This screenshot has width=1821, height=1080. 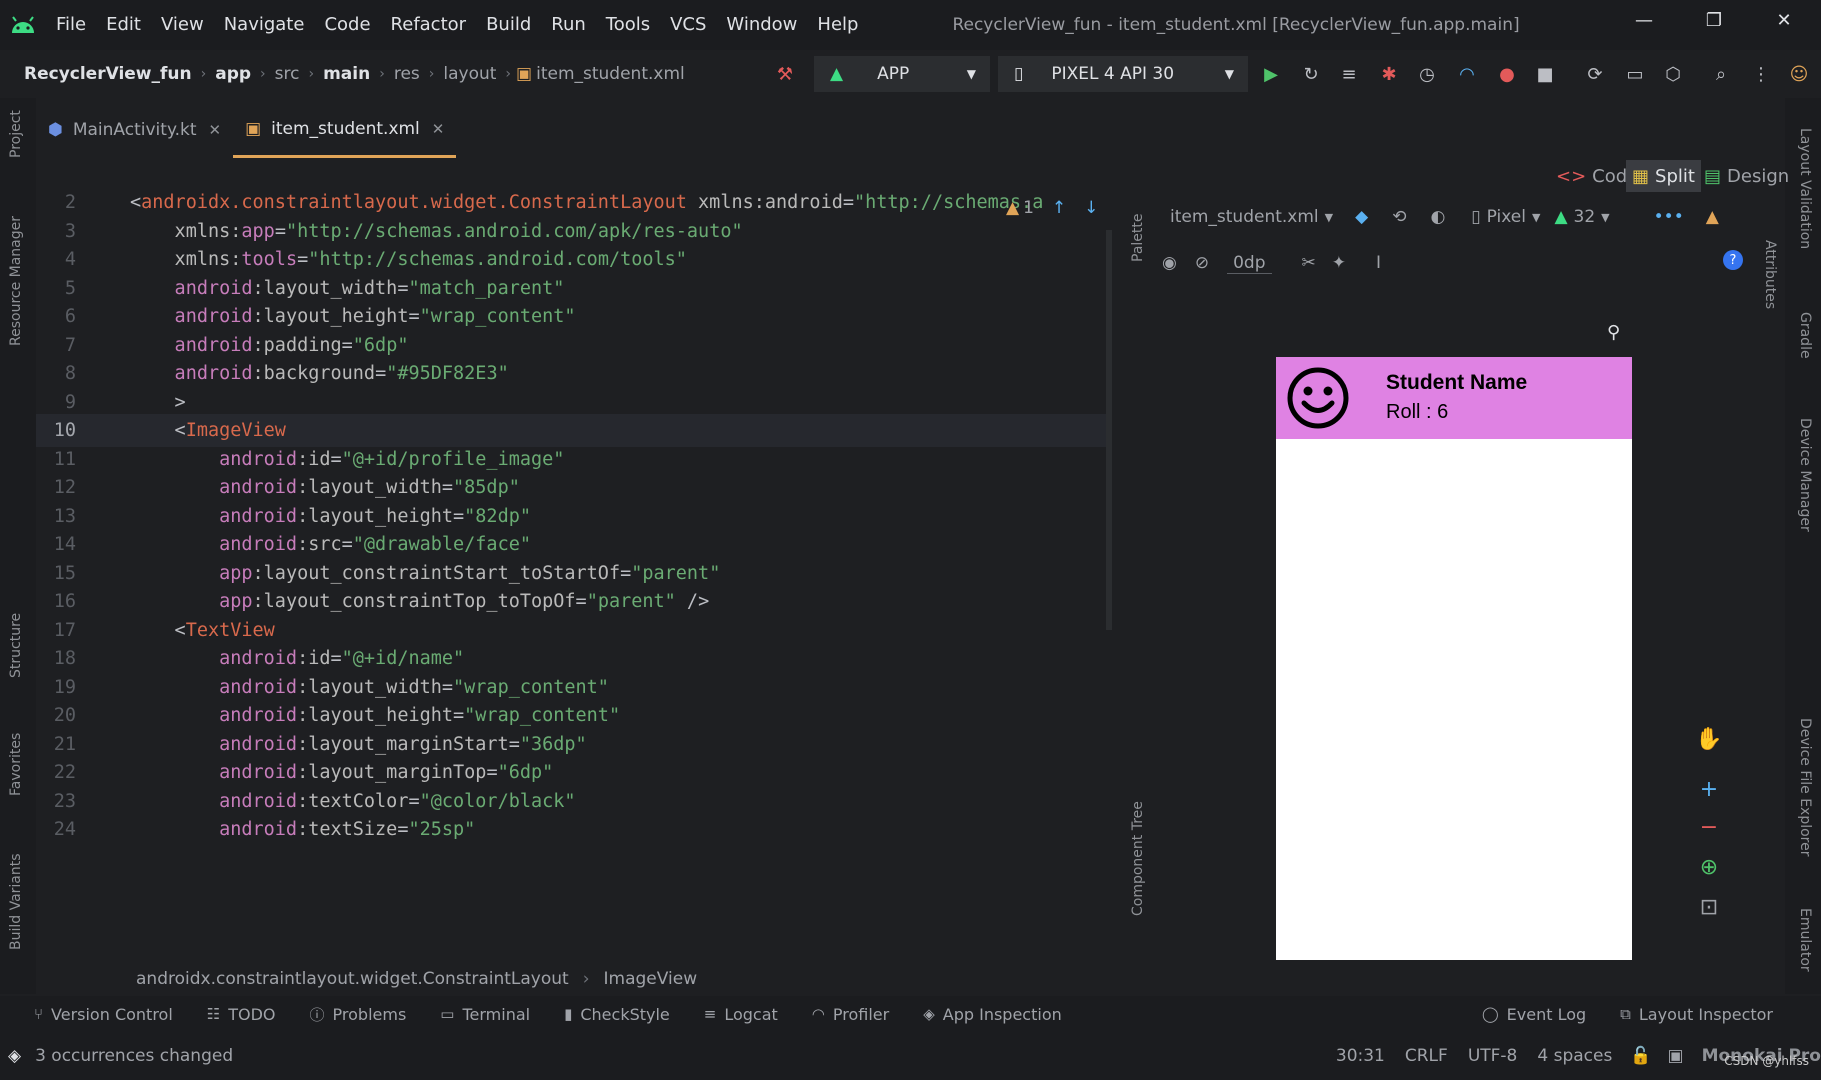 What do you see at coordinates (1669, 217) in the screenshot?
I see `more-horizontal-icon: •••` at bounding box center [1669, 217].